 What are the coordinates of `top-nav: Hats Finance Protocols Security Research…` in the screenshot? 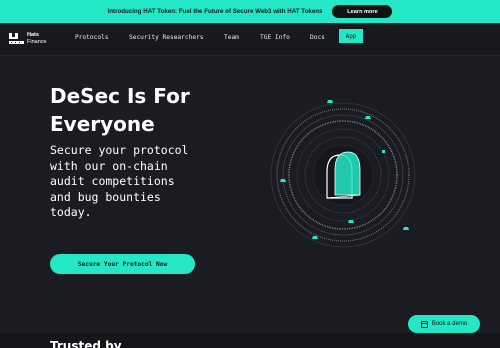 It's located at (250, 39).